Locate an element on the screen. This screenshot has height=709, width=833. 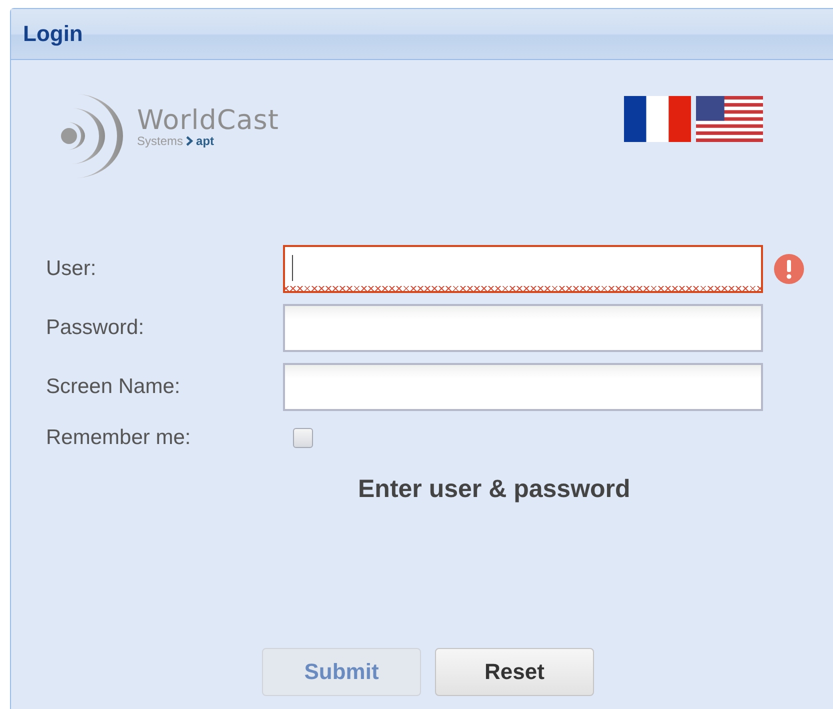
checkbox is located at coordinates (303, 438).